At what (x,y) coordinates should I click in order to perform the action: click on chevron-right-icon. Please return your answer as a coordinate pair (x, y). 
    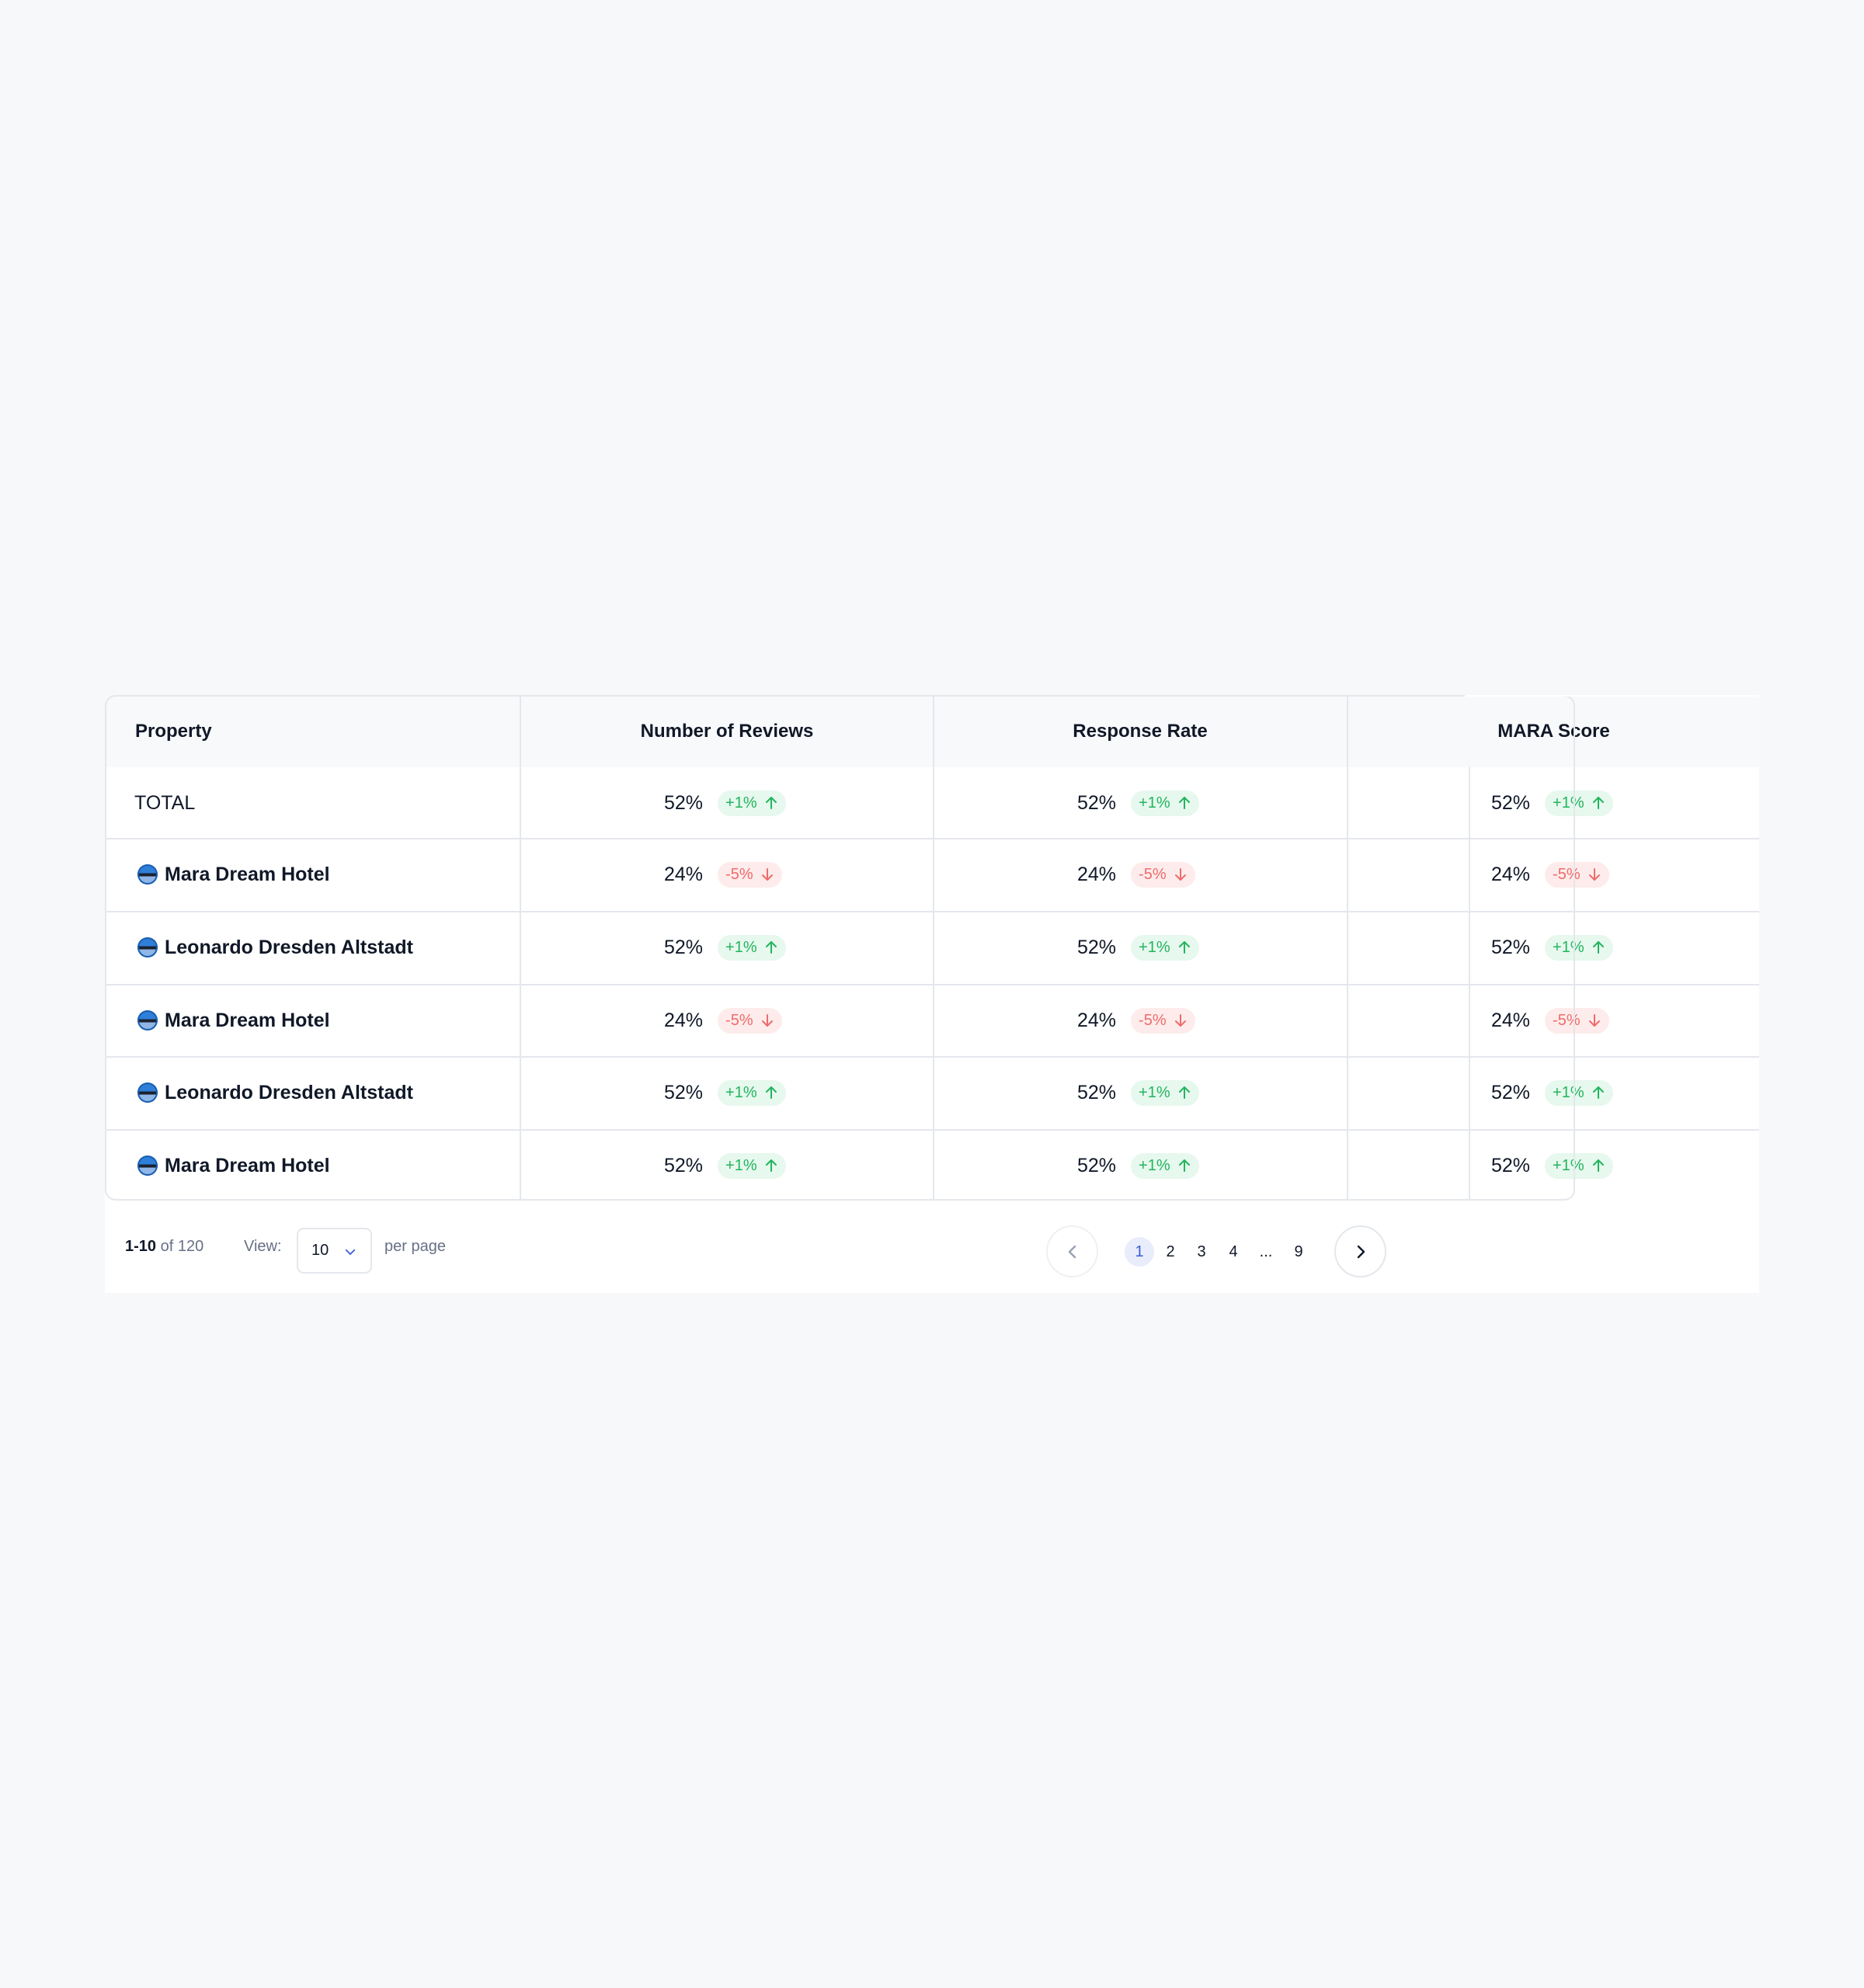
    Looking at the image, I should click on (1361, 1252).